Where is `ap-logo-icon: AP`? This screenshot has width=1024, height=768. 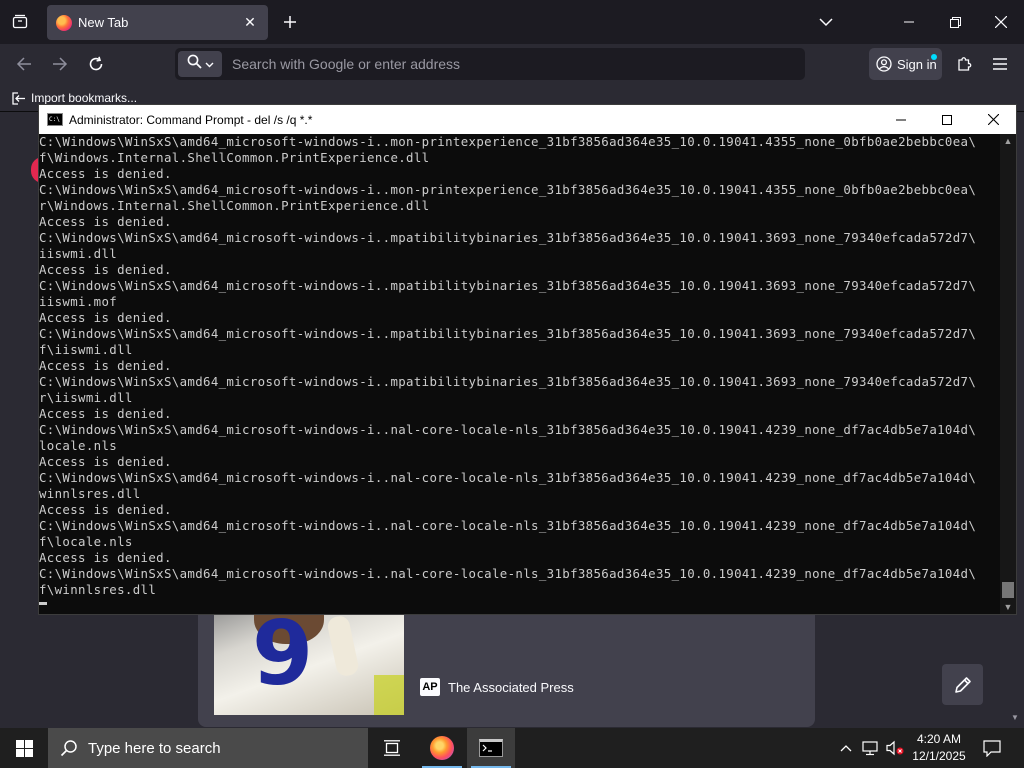
ap-logo-icon: AP is located at coordinates (430, 687).